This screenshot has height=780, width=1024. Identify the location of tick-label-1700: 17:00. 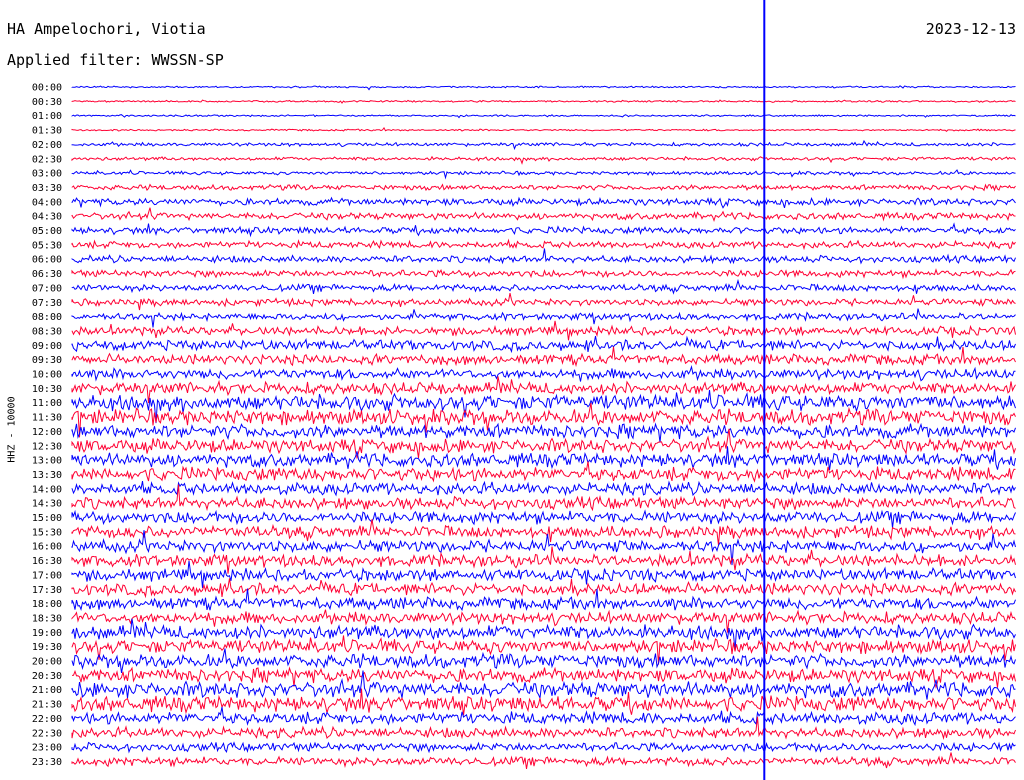
(47, 575).